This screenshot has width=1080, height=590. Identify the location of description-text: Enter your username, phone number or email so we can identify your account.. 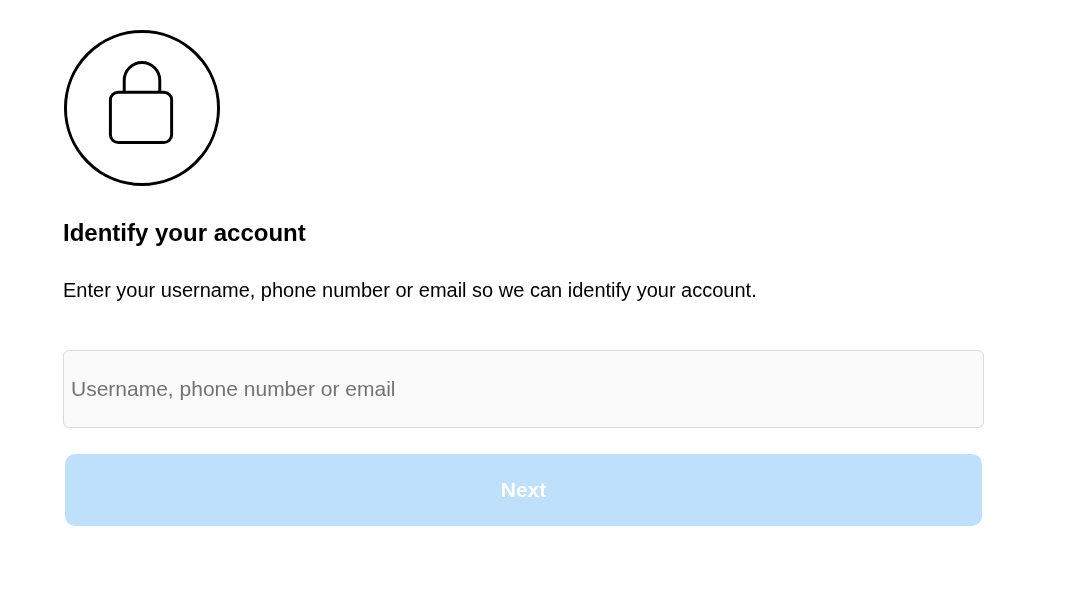
(410, 290).